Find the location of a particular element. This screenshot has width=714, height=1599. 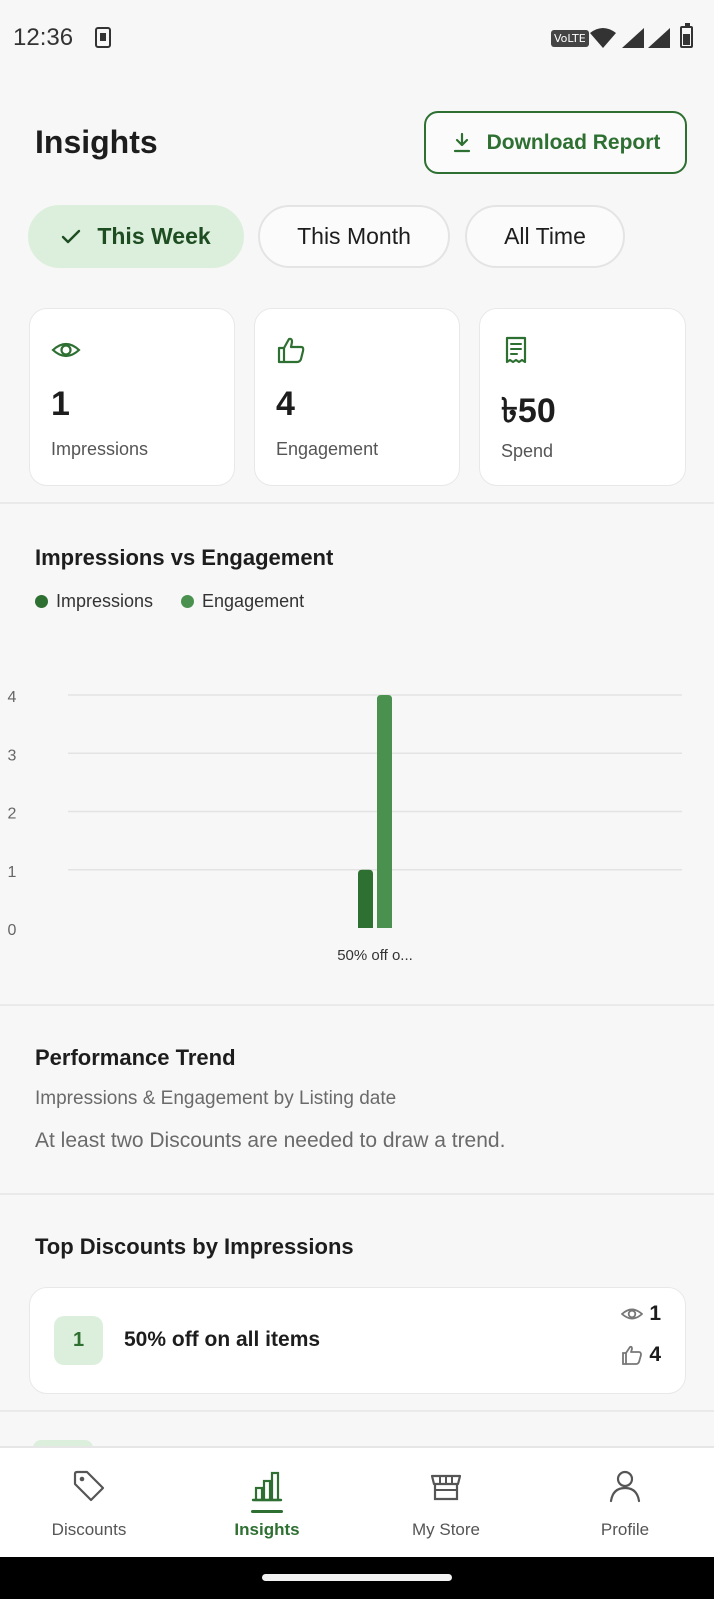

bar-engagement is located at coordinates (384, 811).